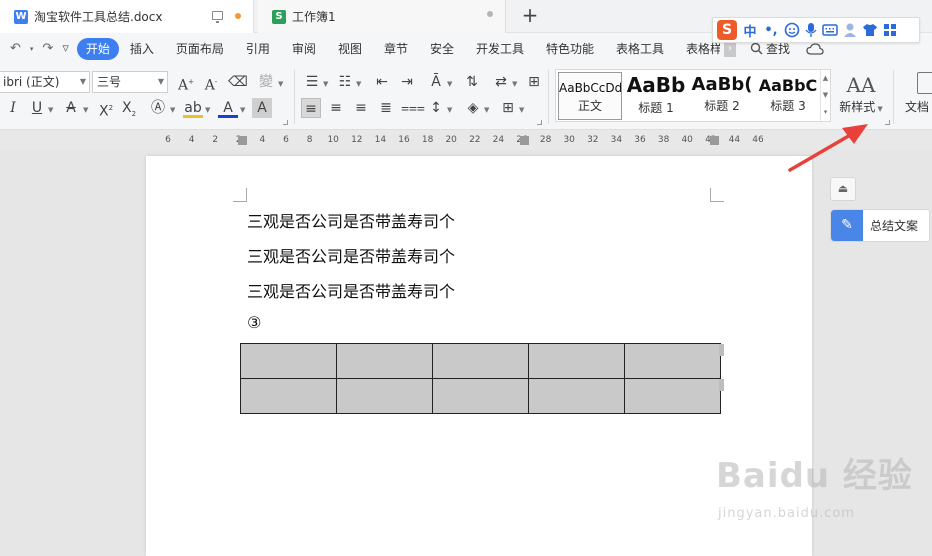 Image resolution: width=932 pixels, height=556 pixels. What do you see at coordinates (861, 96) in the screenshot?
I see `new-style-button: AA 新样式 ▼` at bounding box center [861, 96].